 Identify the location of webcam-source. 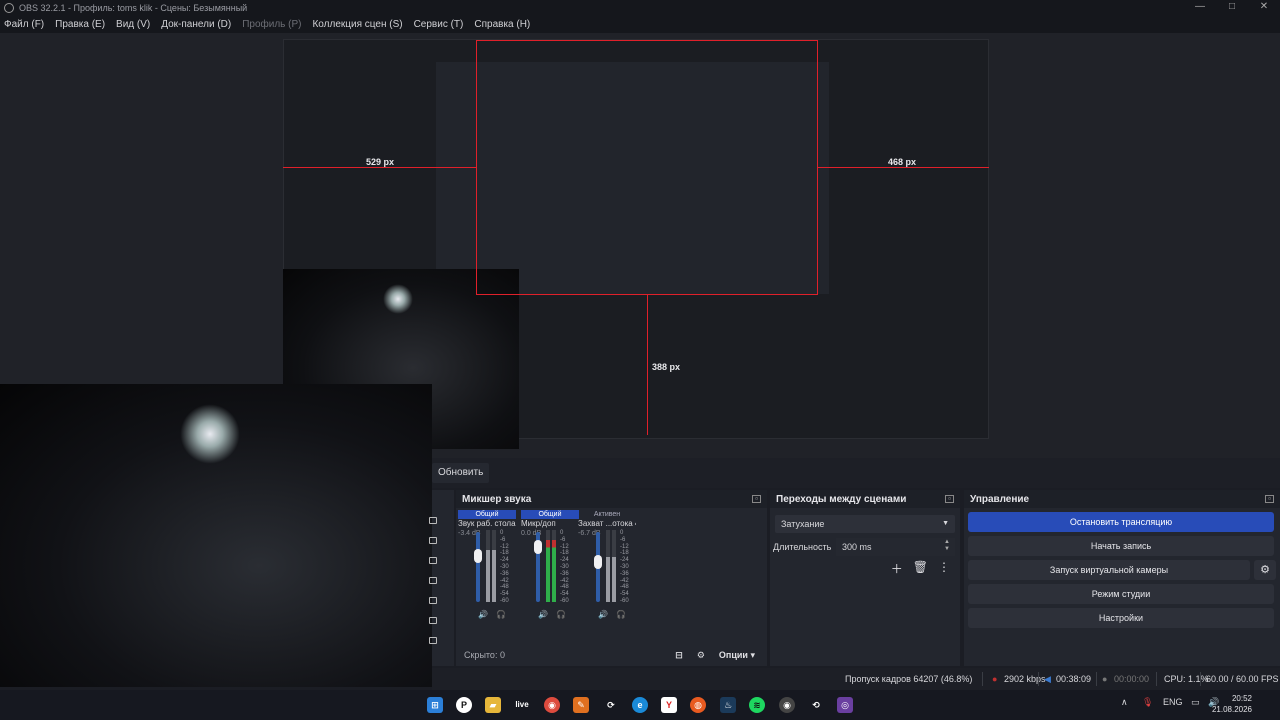
(216, 535).